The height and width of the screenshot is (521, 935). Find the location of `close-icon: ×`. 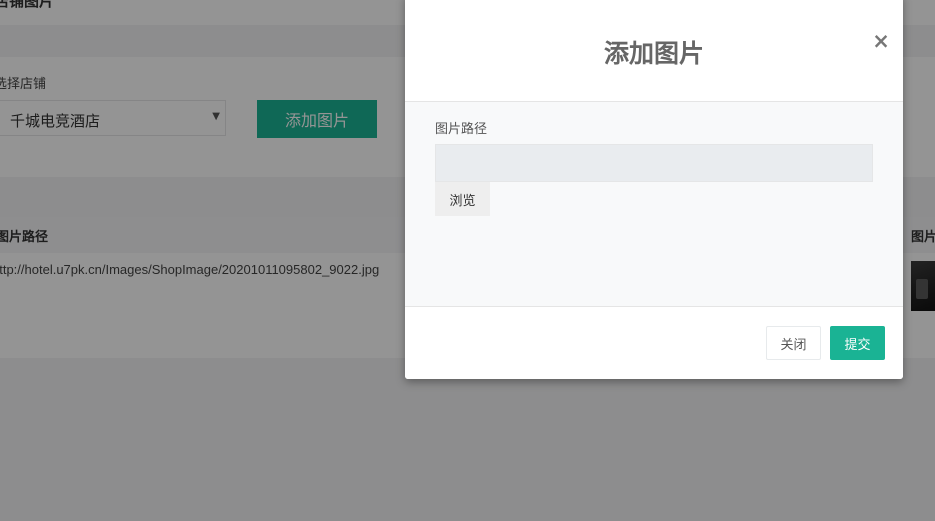

close-icon: × is located at coordinates (881, 41).